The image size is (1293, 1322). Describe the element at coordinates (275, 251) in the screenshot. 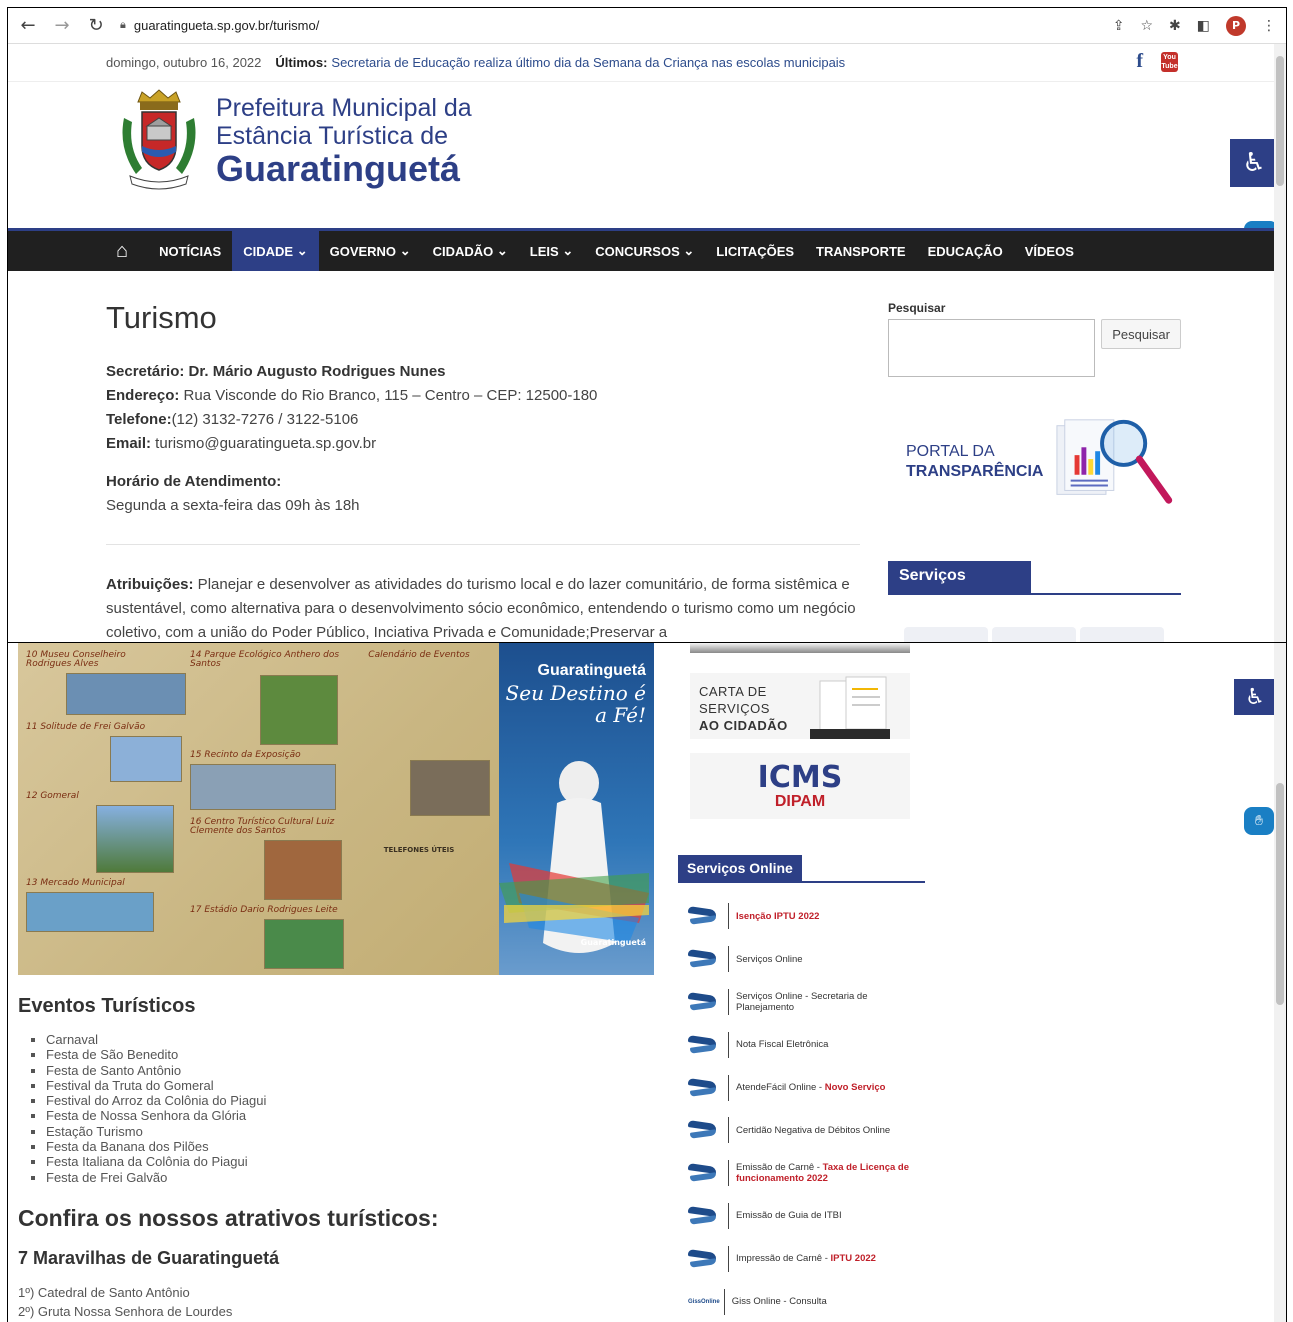

I see `nav-cidade: CIDADE ⌄` at that location.